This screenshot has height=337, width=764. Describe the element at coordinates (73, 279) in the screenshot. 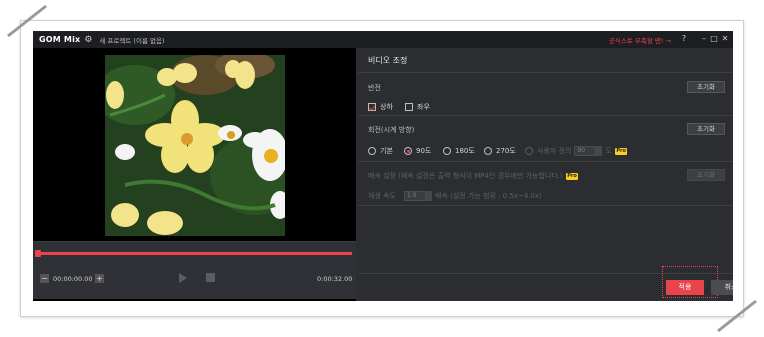

I see `current-time: 00:00:00.00` at that location.